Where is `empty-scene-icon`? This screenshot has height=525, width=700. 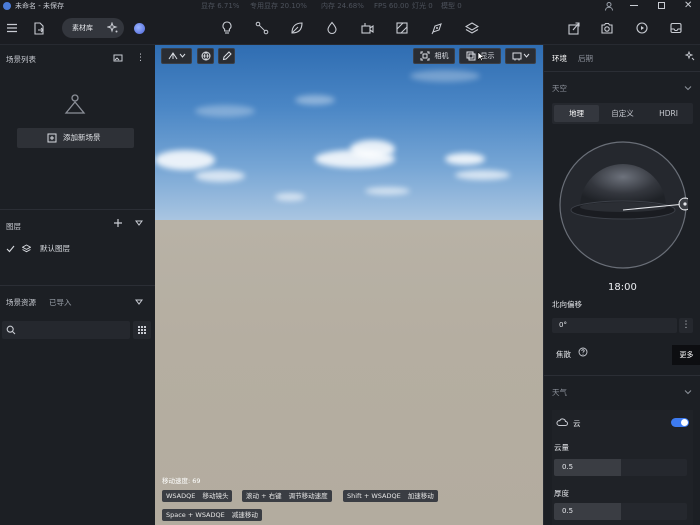
empty-scene-icon is located at coordinates (75, 104).